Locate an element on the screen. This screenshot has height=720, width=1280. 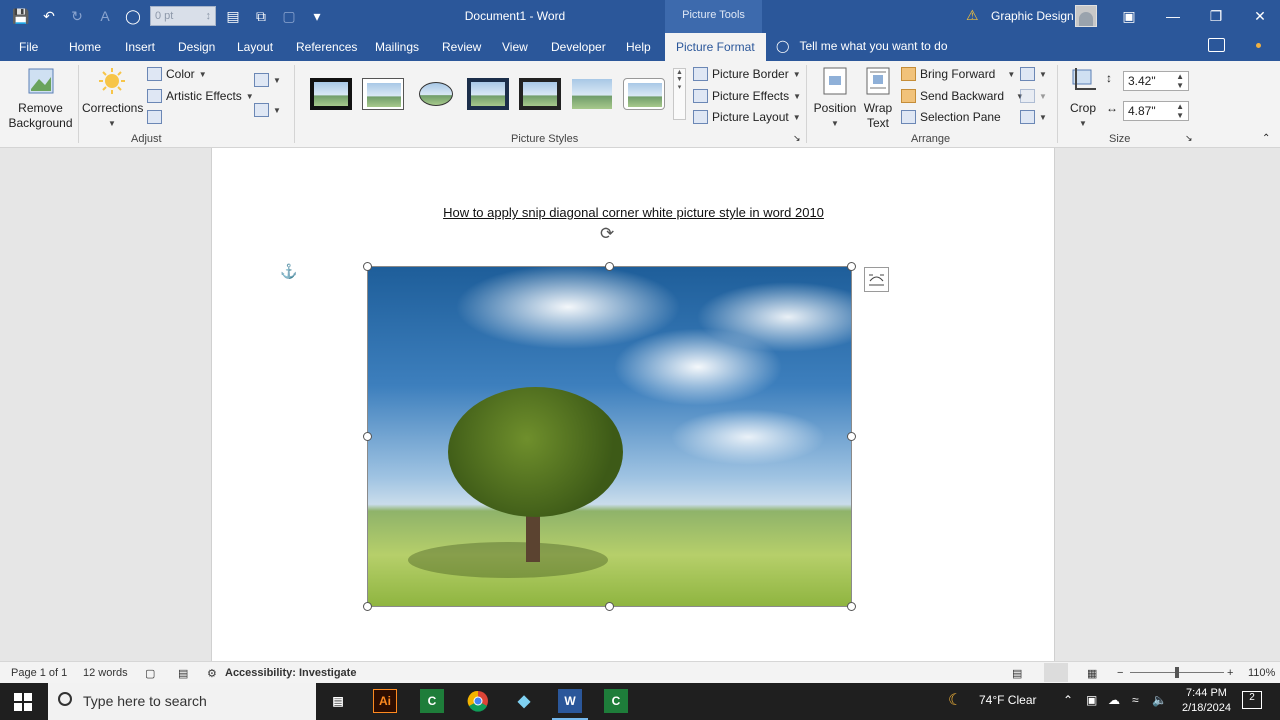
task-view-icon: ▤ is located at coordinates (338, 701).